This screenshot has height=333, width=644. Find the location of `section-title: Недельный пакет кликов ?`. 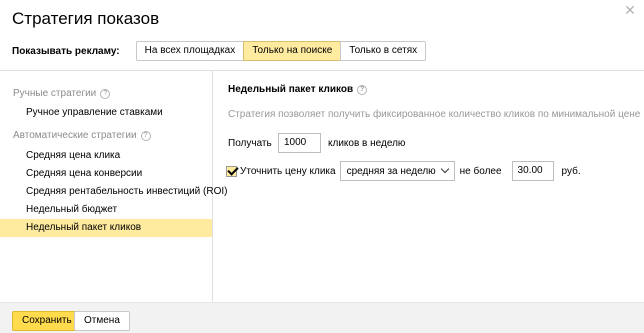

section-title: Недельный пакет кликов ? is located at coordinates (298, 89).